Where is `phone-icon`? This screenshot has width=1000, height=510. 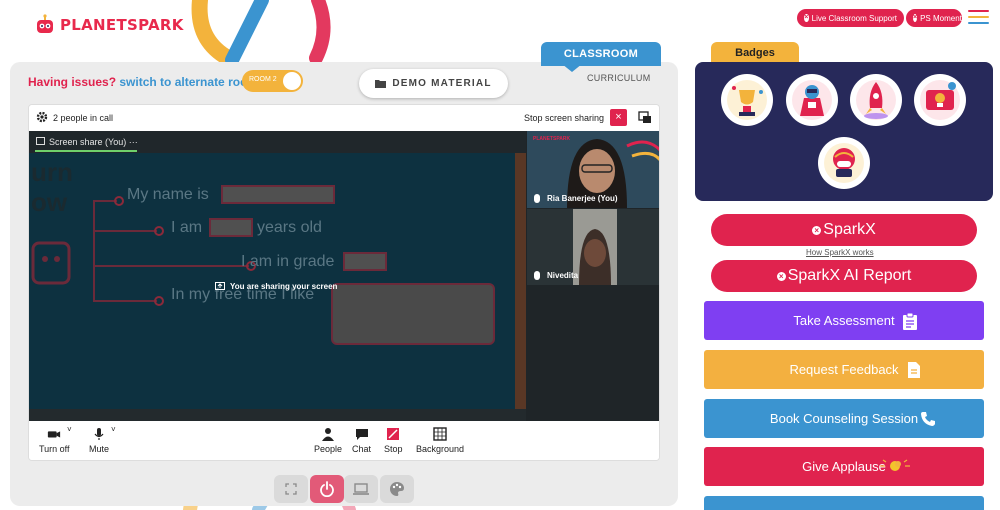 phone-icon is located at coordinates (928, 419).